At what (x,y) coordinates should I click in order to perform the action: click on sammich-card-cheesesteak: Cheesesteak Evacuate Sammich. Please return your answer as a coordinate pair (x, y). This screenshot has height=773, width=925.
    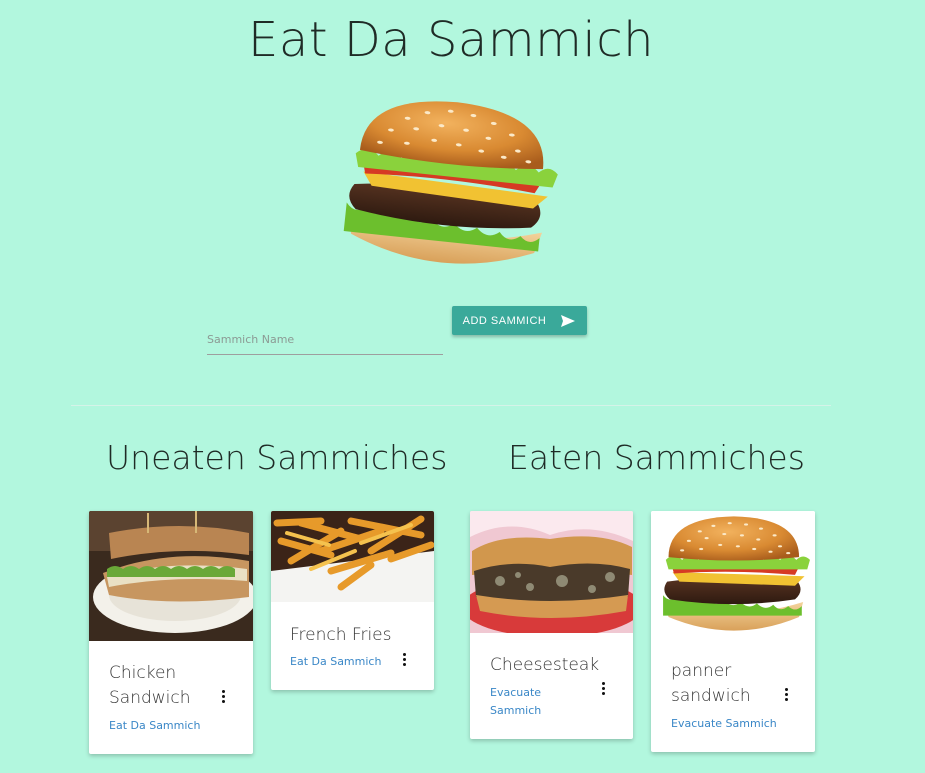
    Looking at the image, I should click on (551, 625).